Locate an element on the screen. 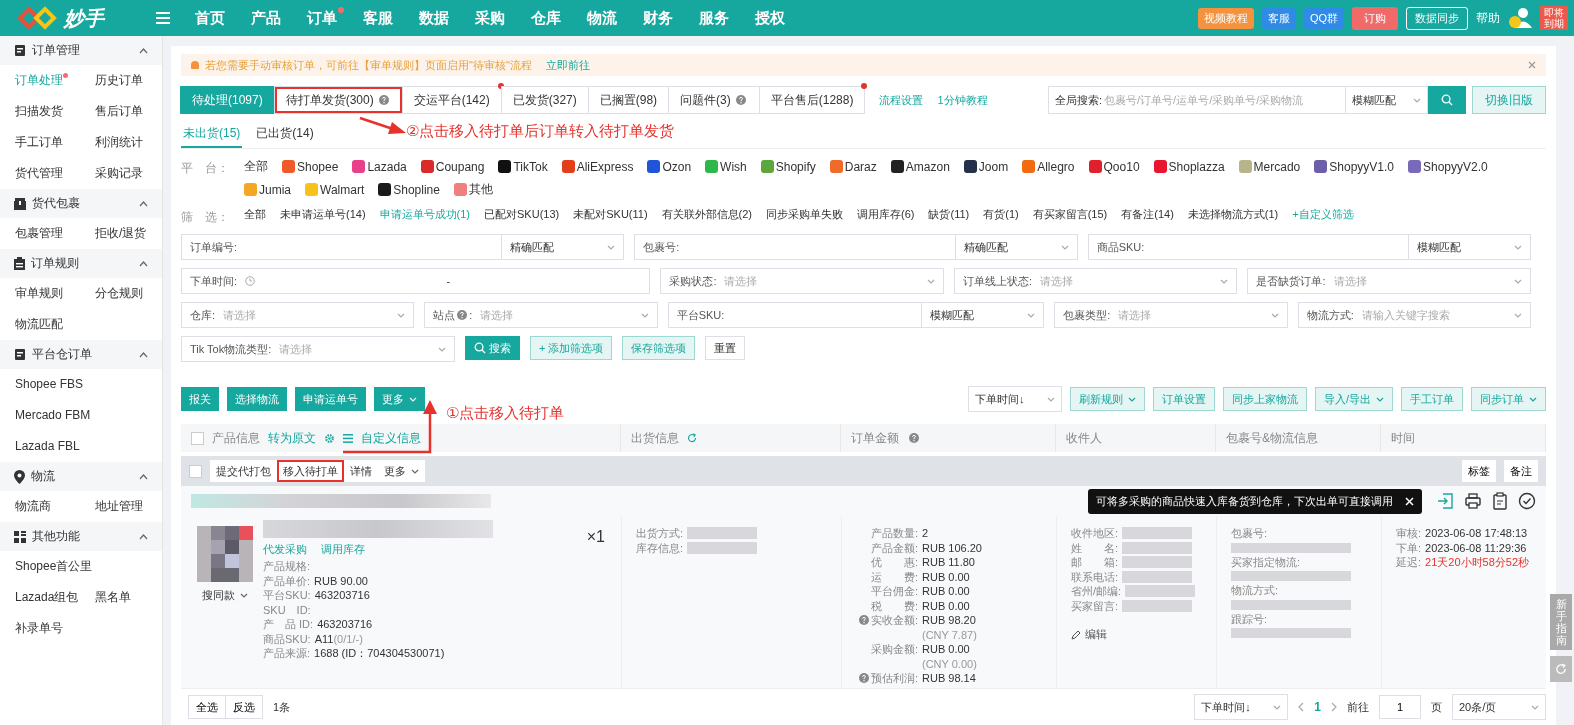 Image resolution: width=1574 pixels, height=725 pixels. chat-button: 客服 is located at coordinates (1278, 18).